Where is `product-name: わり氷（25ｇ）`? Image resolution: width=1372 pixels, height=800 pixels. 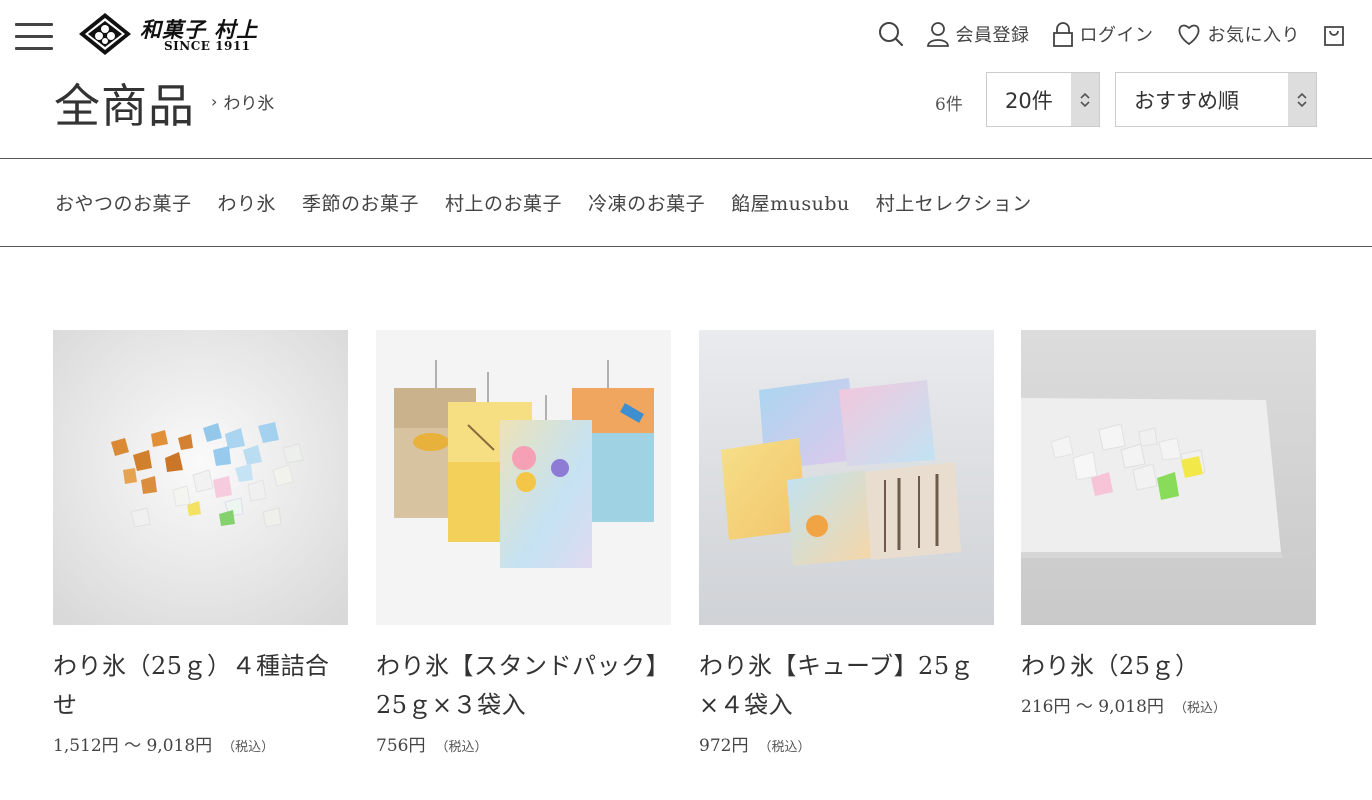 product-name: わり氷（25ｇ） is located at coordinates (1168, 666).